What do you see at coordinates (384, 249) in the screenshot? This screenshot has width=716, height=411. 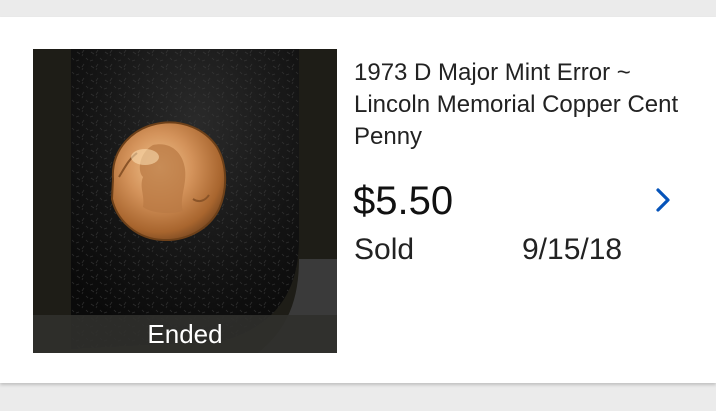 I see `sale-status: Sold` at bounding box center [384, 249].